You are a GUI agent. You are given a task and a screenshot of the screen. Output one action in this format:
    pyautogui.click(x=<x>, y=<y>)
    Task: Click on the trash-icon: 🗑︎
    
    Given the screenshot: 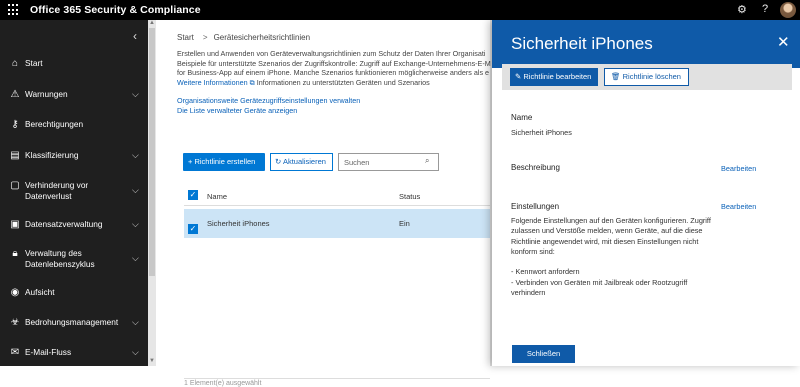 What is the action you would take?
    pyautogui.click(x=617, y=76)
    